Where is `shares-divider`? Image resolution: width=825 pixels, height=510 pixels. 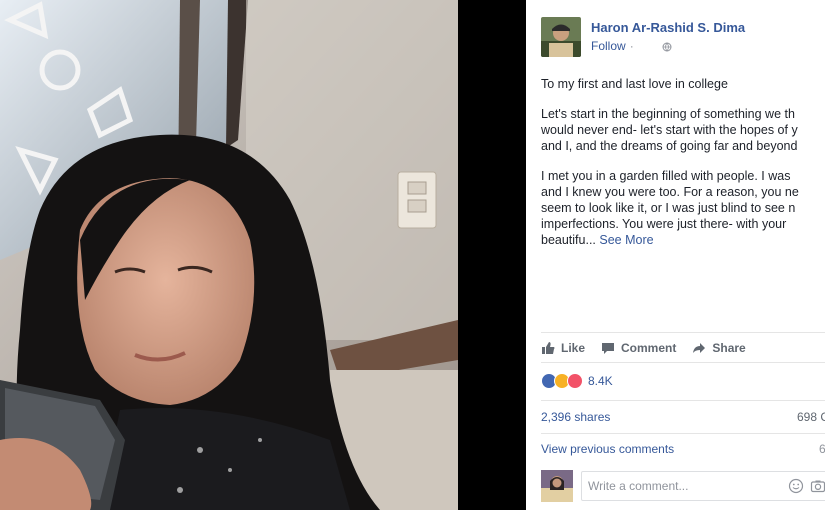 shares-divider is located at coordinates (683, 433).